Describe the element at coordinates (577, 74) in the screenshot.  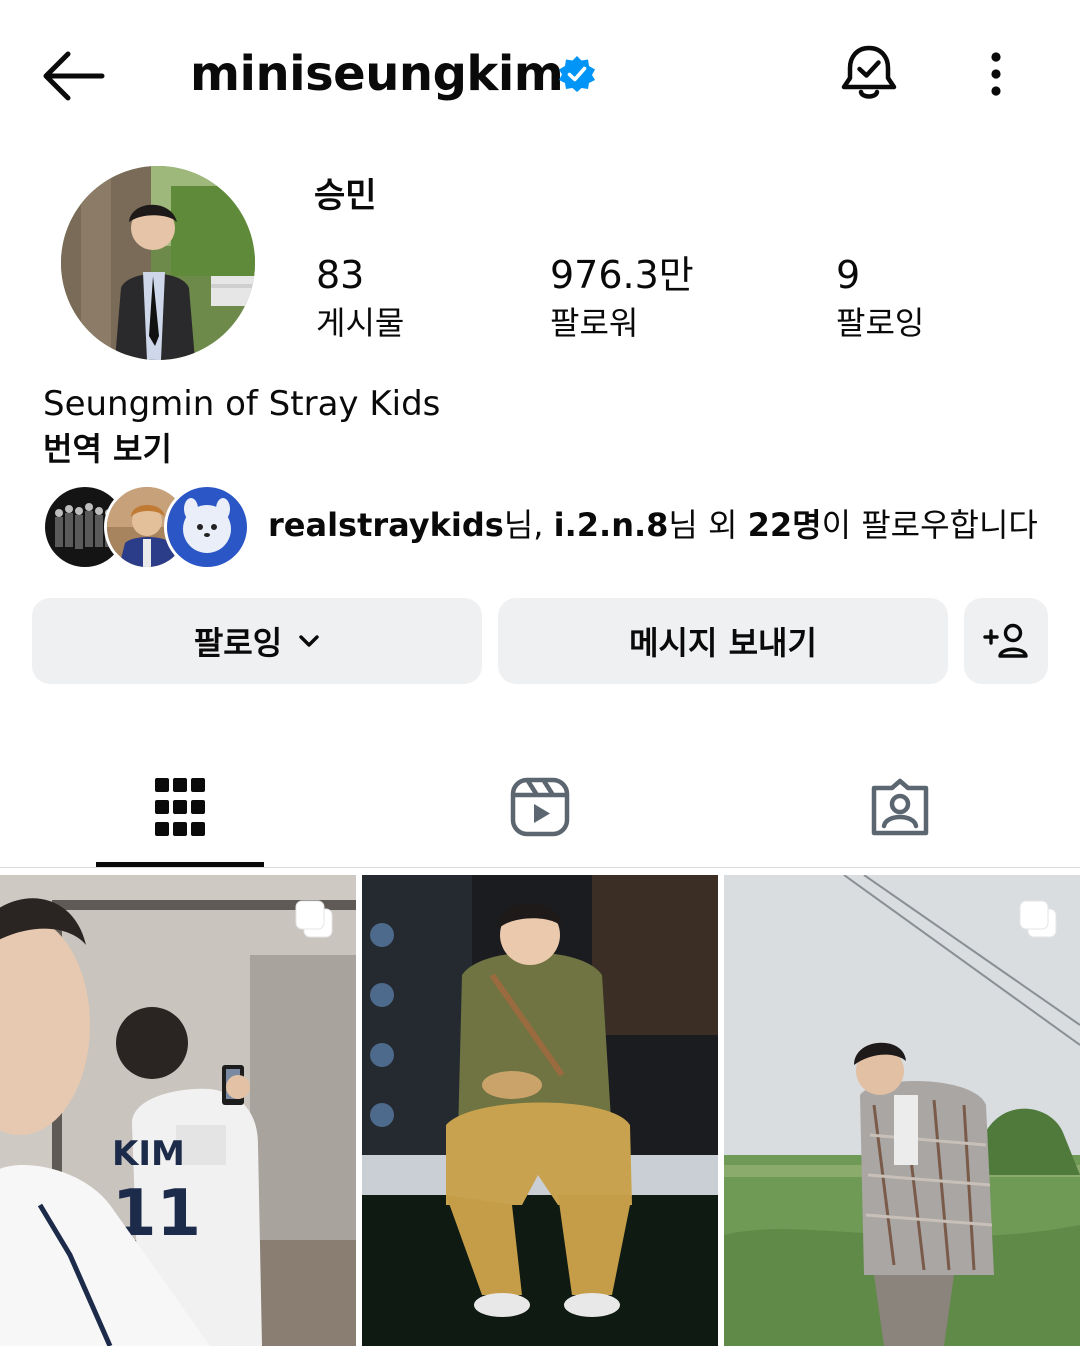
I see `verified-badge-icon` at that location.